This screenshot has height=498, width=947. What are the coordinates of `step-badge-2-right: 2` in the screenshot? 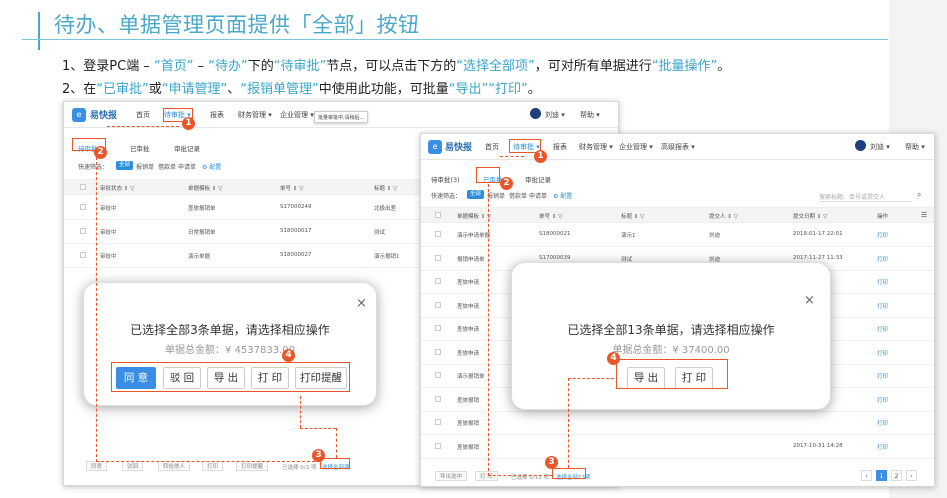 It's located at (506, 183).